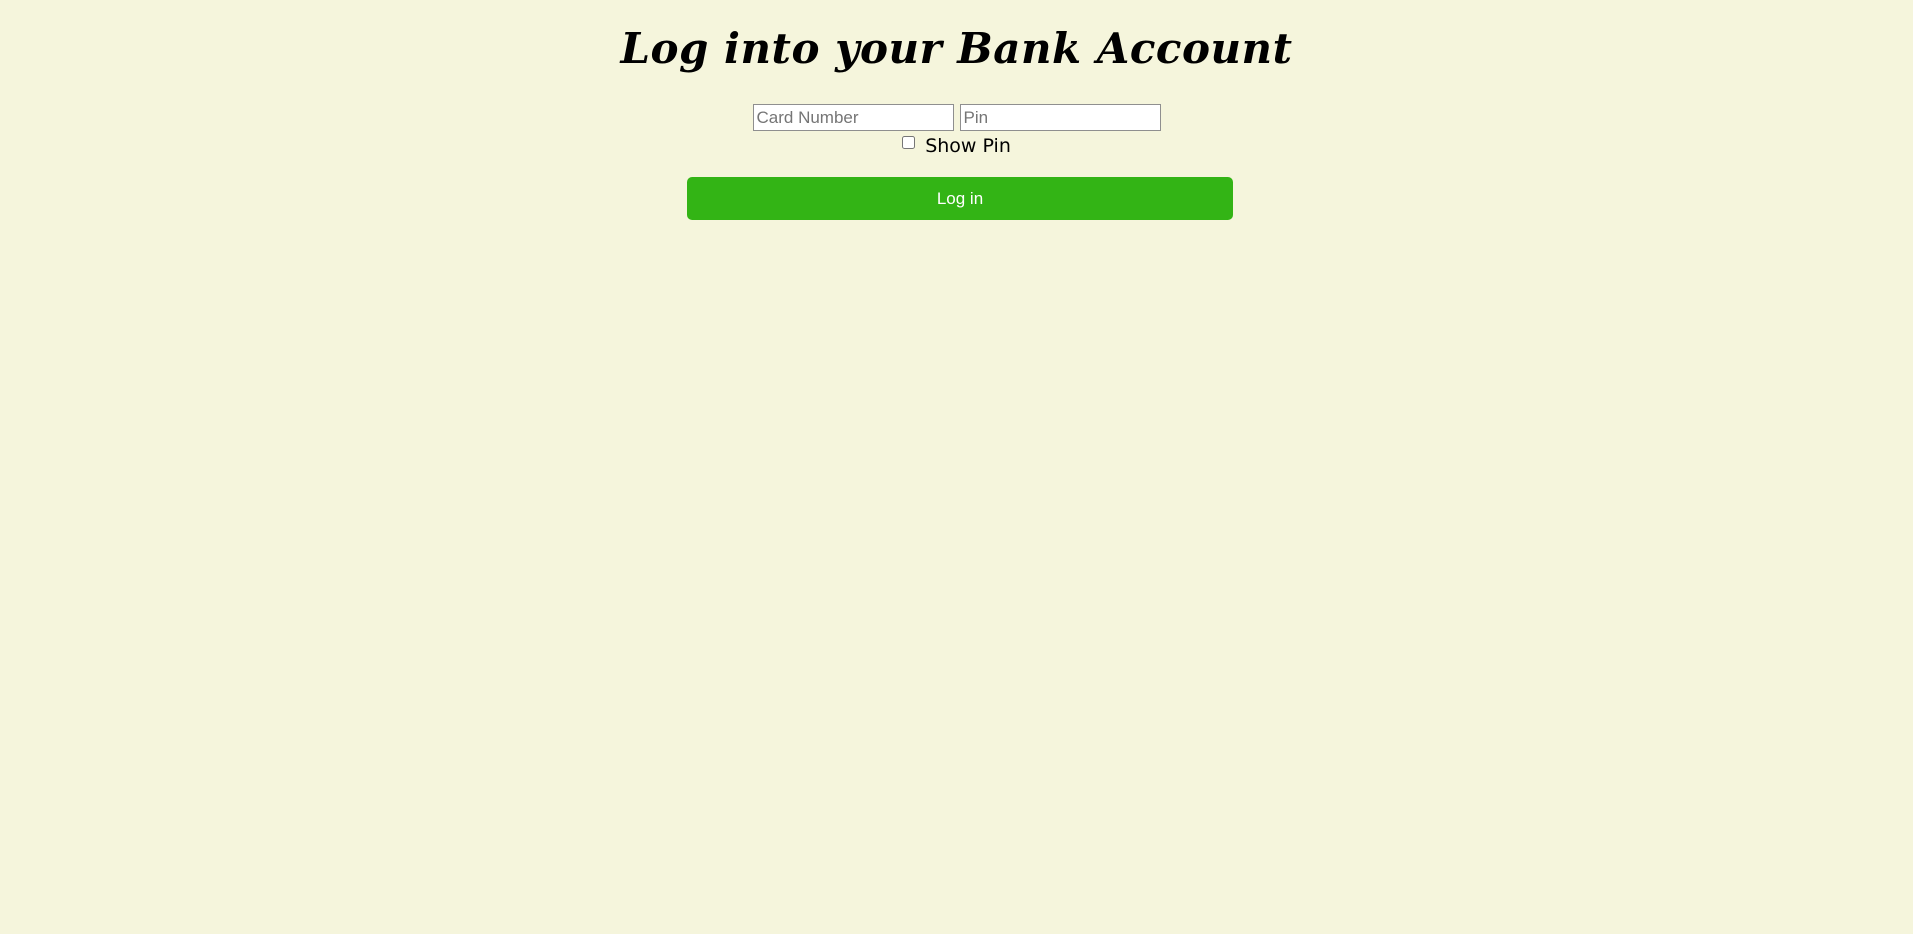 This screenshot has width=1913, height=934. Describe the element at coordinates (956, 117) in the screenshot. I see `credentials-row` at that location.